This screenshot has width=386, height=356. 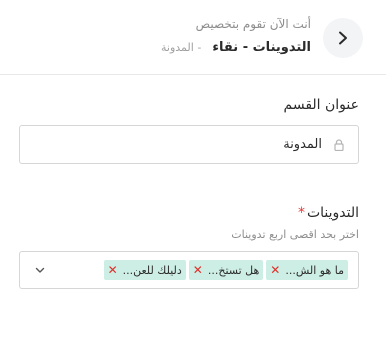 What do you see at coordinates (339, 145) in the screenshot?
I see `lock-icon` at bounding box center [339, 145].